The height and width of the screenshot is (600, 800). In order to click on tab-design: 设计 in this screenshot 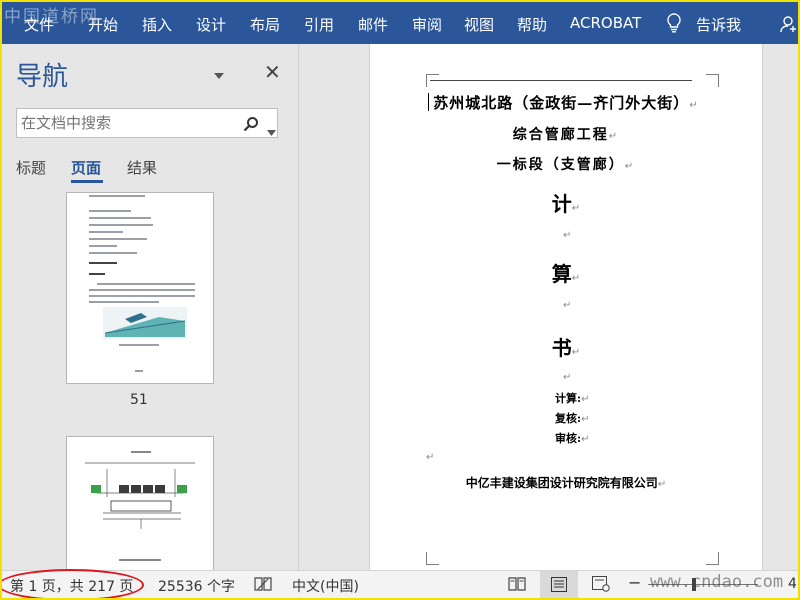, I will do `click(211, 24)`.